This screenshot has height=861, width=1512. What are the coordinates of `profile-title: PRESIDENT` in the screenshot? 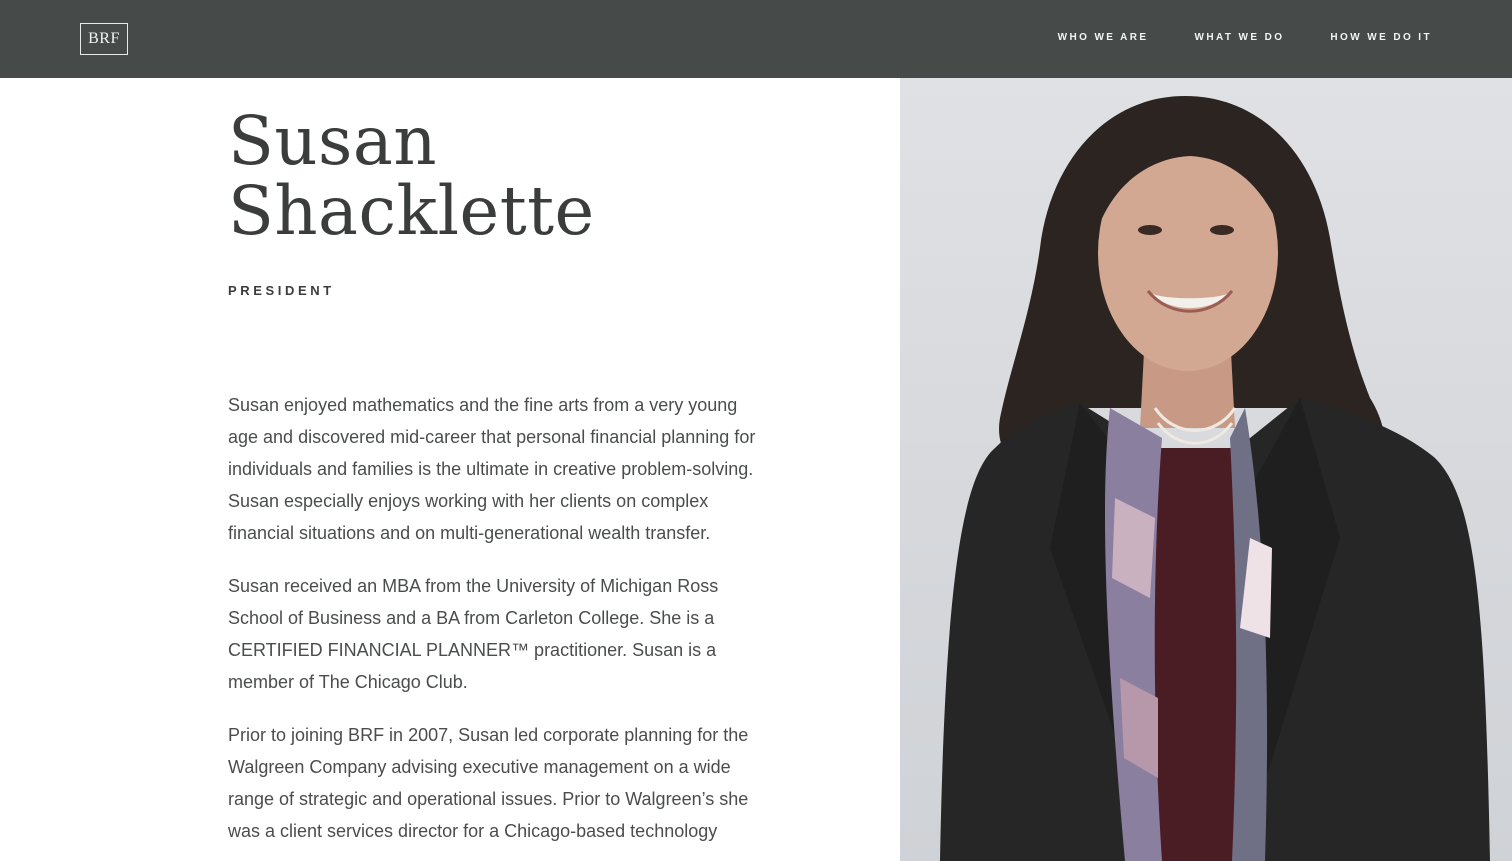 It's located at (281, 290).